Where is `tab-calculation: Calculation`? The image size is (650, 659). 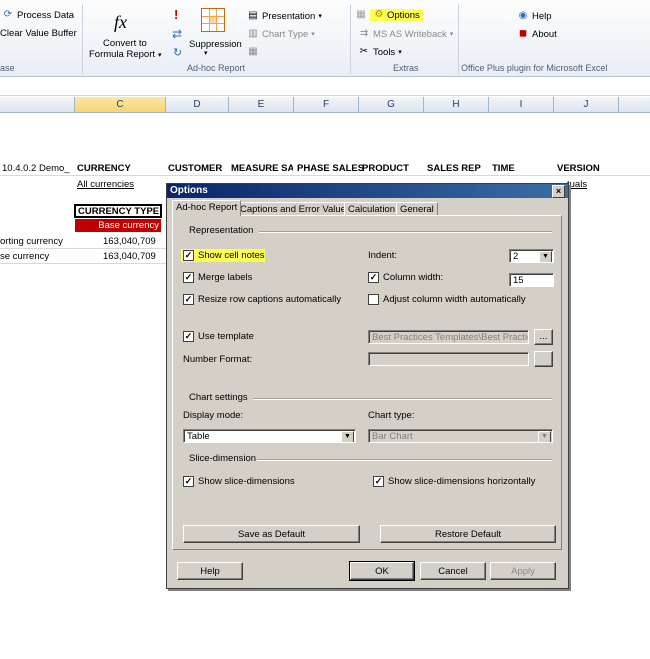 tab-calculation: Calculation is located at coordinates (371, 209).